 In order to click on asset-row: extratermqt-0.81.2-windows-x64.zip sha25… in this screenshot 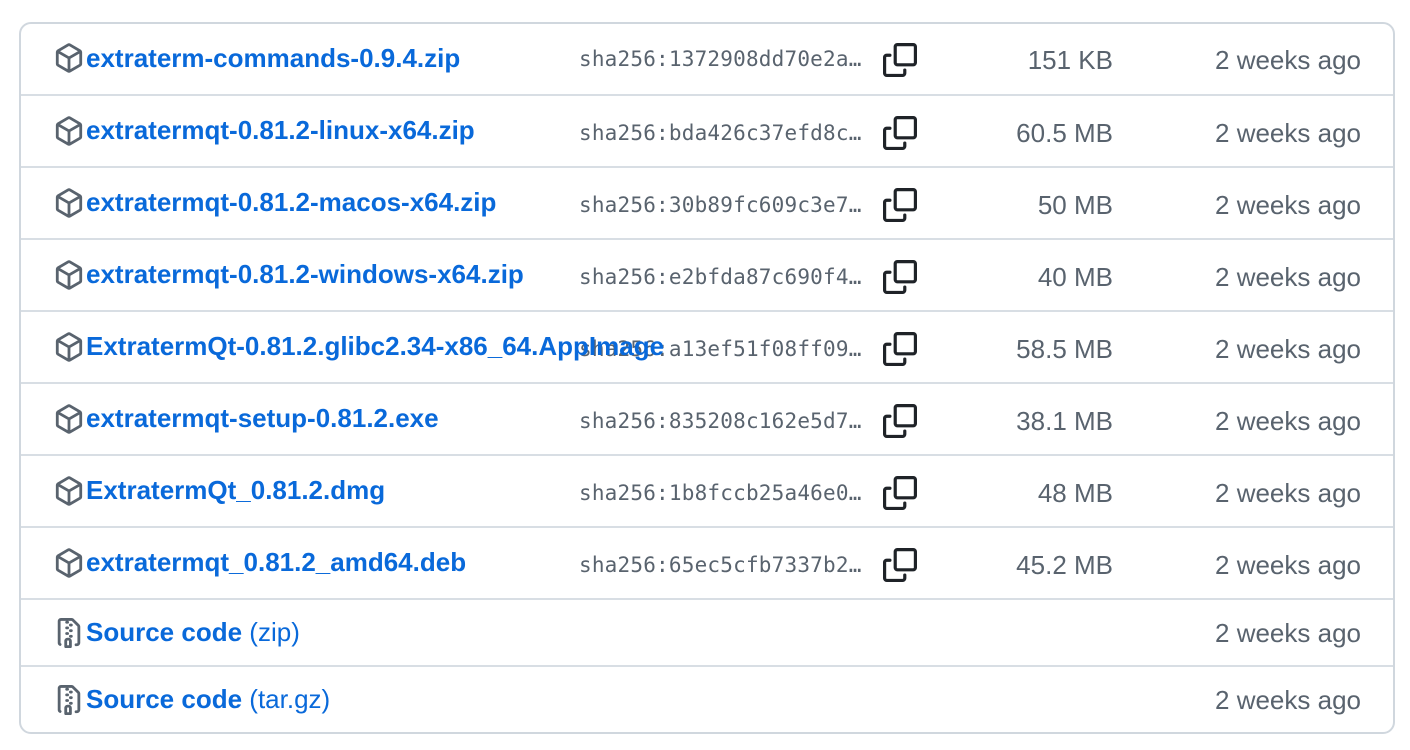, I will do `click(707, 274)`.